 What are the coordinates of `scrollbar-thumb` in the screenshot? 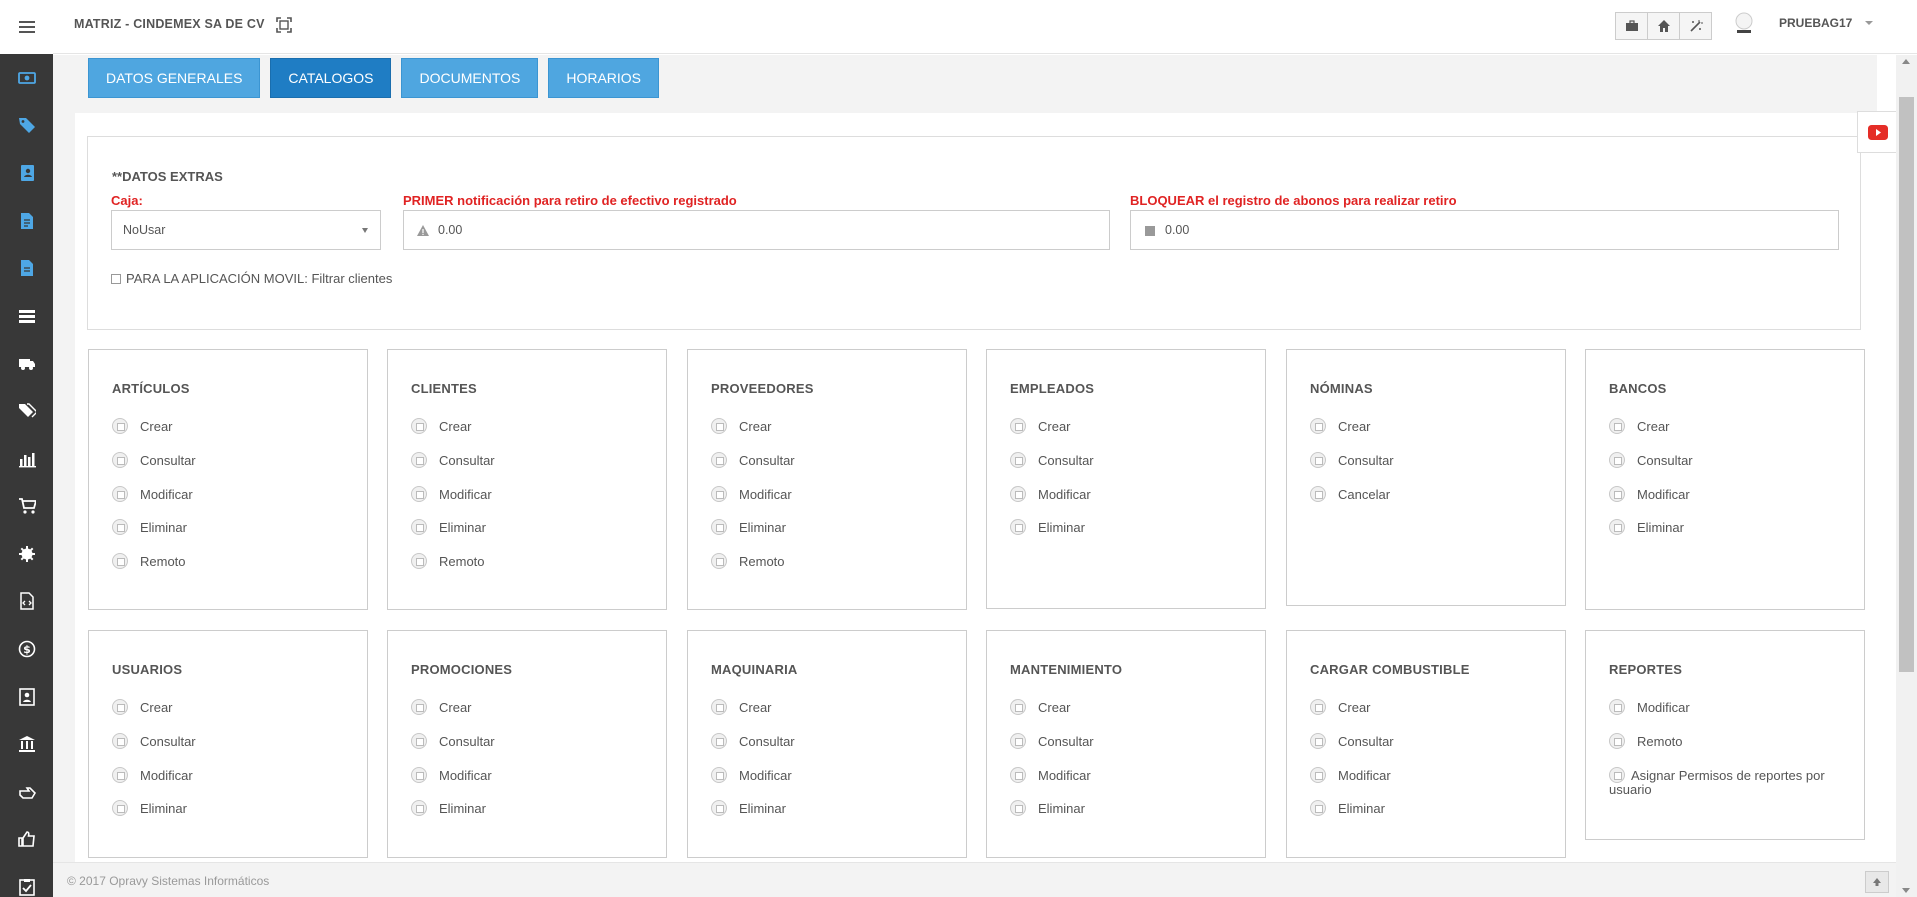 It's located at (1906, 384).